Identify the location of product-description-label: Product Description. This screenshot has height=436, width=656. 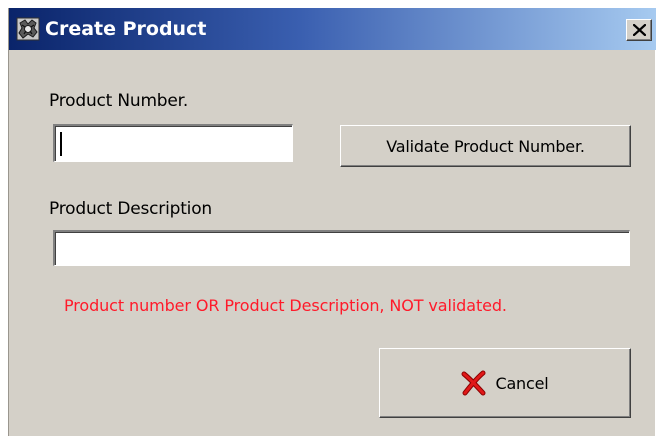
(130, 209).